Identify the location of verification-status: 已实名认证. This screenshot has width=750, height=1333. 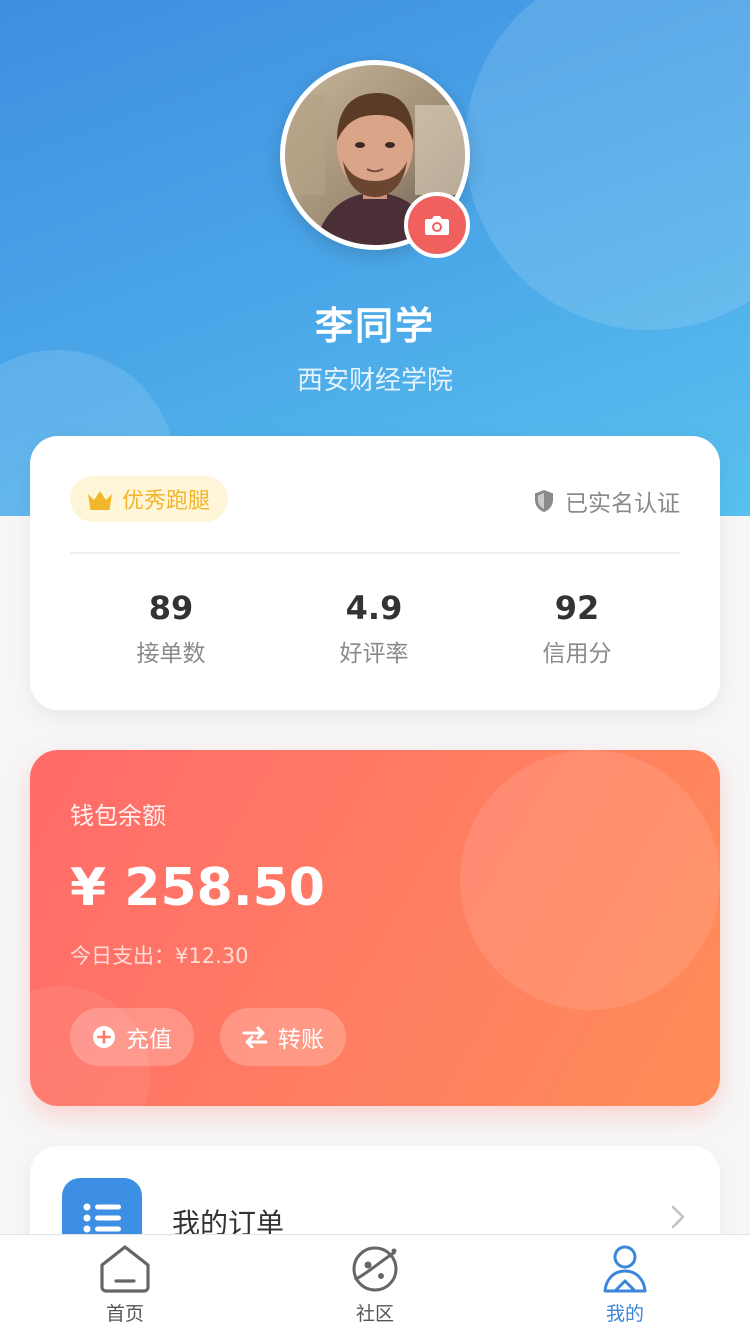
(606, 501).